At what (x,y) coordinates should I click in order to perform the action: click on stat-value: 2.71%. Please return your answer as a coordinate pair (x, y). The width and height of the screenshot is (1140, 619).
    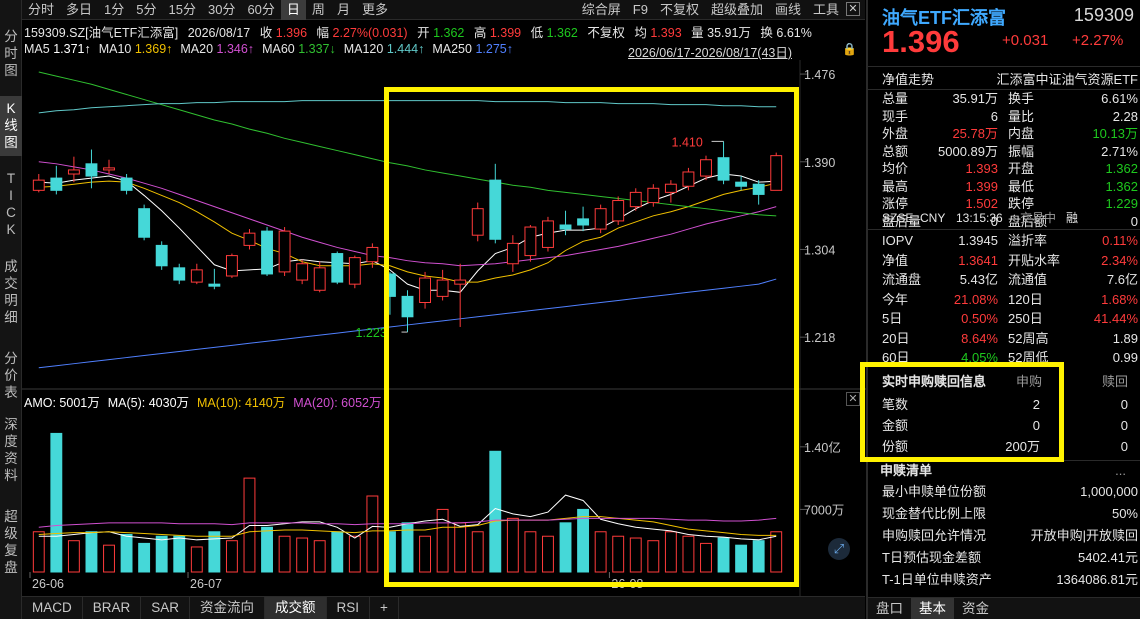
    Looking at the image, I should click on (1119, 151).